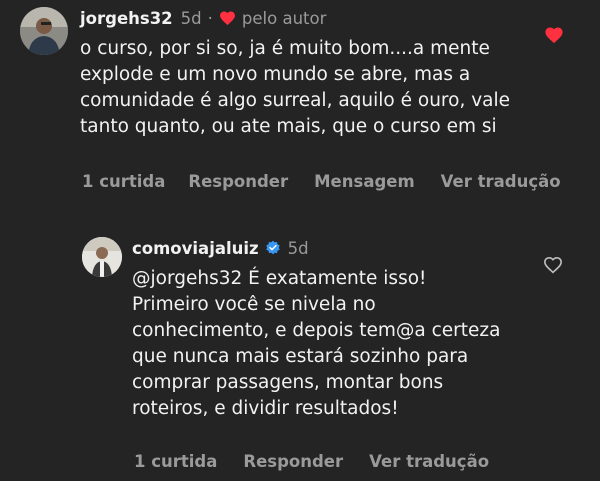 This screenshot has height=481, width=600. What do you see at coordinates (126, 18) in the screenshot?
I see `comment-username: jorgehs32` at bounding box center [126, 18].